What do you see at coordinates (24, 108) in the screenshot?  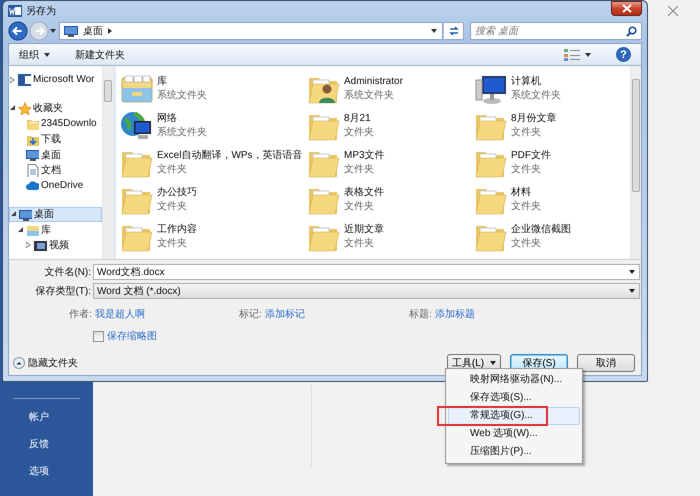 I see `star-icon` at bounding box center [24, 108].